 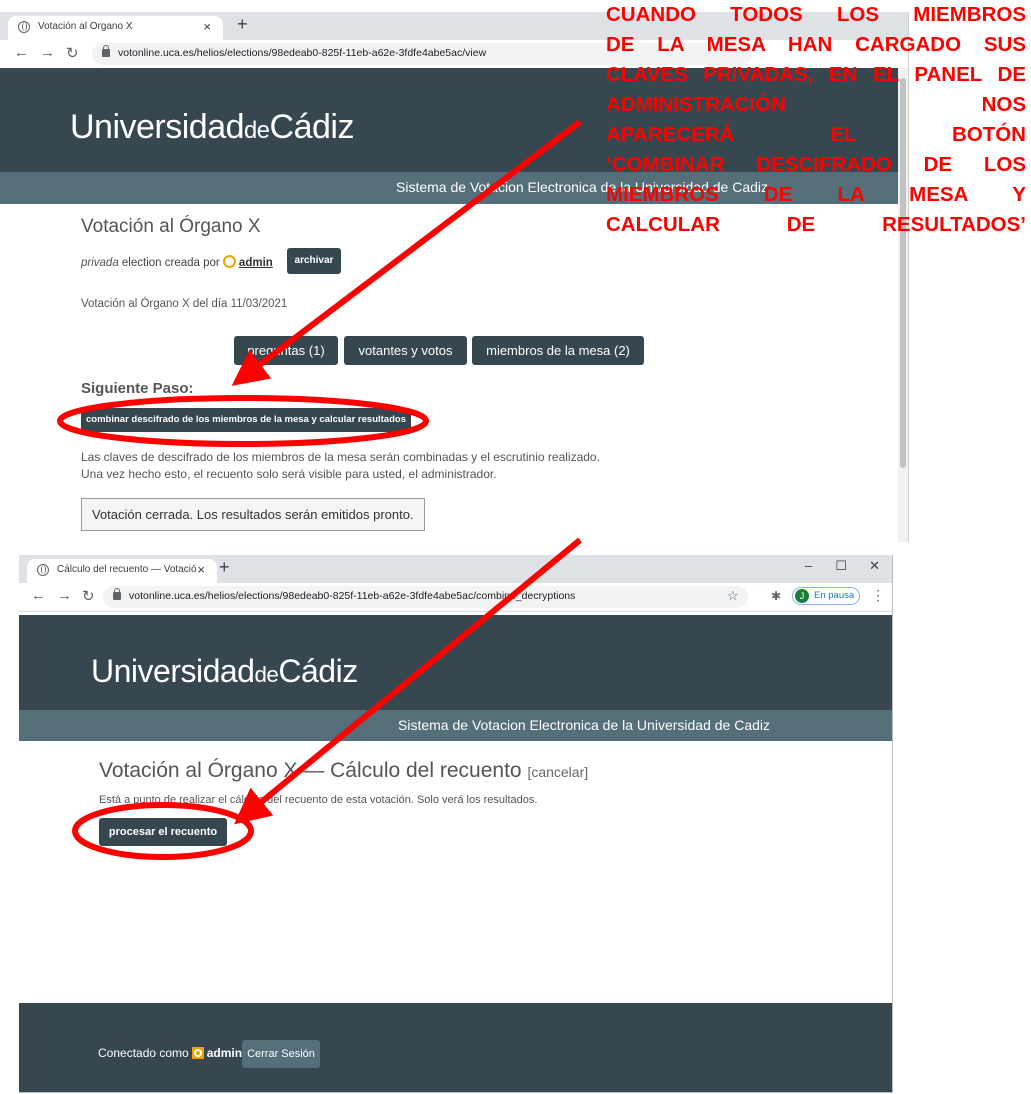 I want to click on highlight-combine-button, so click(x=243, y=421).